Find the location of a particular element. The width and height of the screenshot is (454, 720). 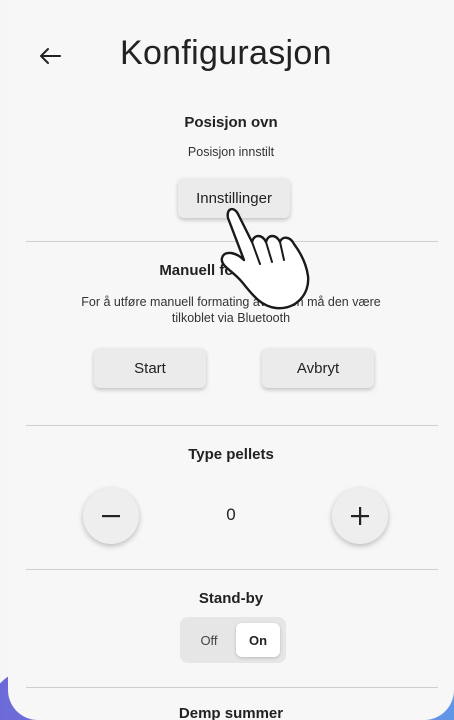

start-button: Start is located at coordinates (150, 368).